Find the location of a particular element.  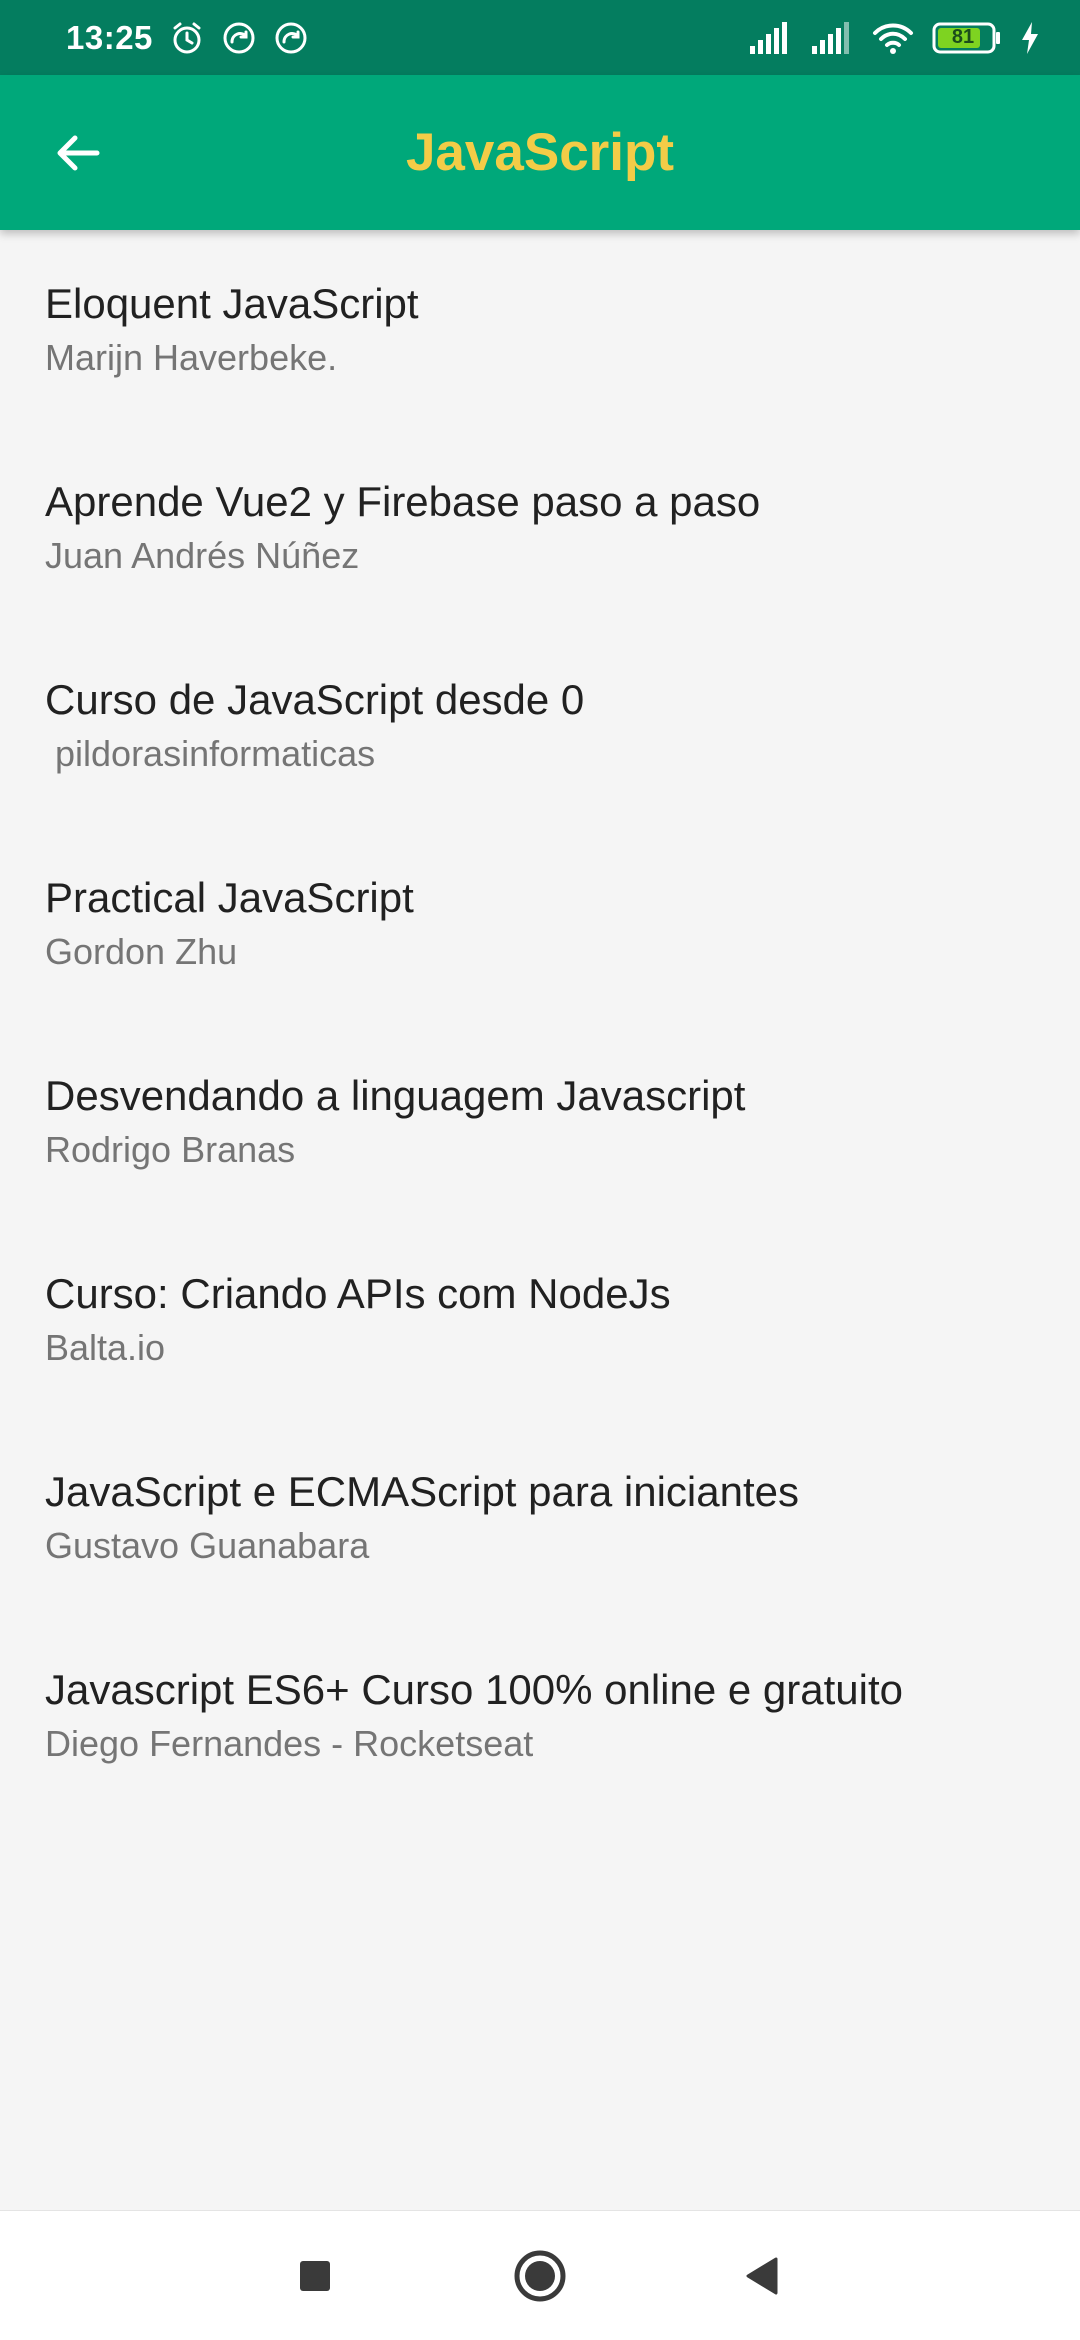

alarm-icon is located at coordinates (187, 38).